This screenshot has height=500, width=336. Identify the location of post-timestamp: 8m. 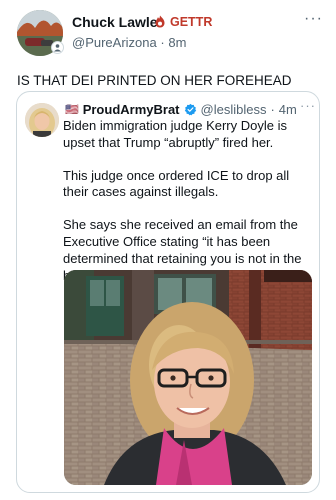
(177, 42).